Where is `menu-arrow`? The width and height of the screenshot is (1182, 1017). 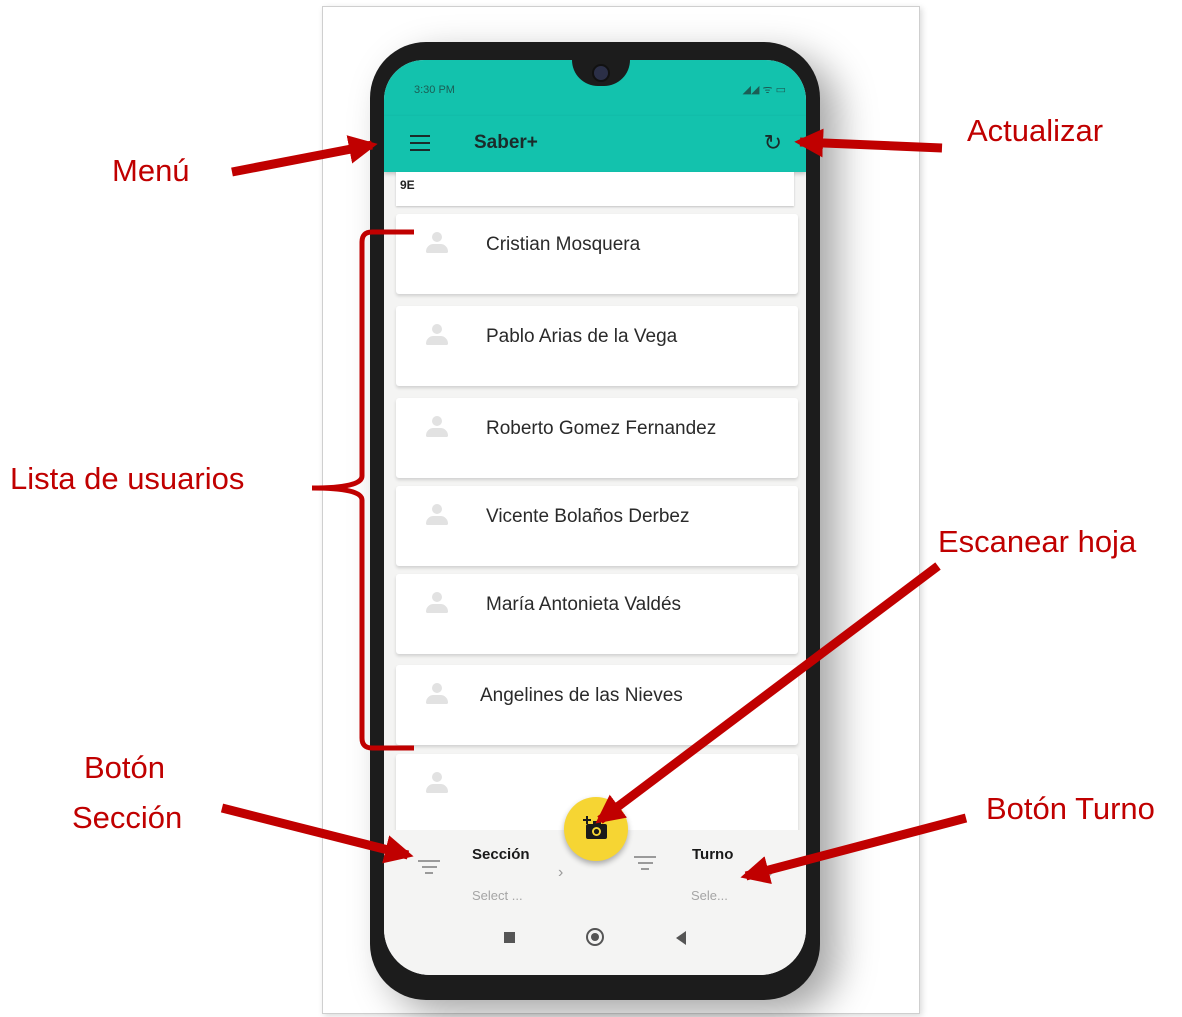 menu-arrow is located at coordinates (304, 156).